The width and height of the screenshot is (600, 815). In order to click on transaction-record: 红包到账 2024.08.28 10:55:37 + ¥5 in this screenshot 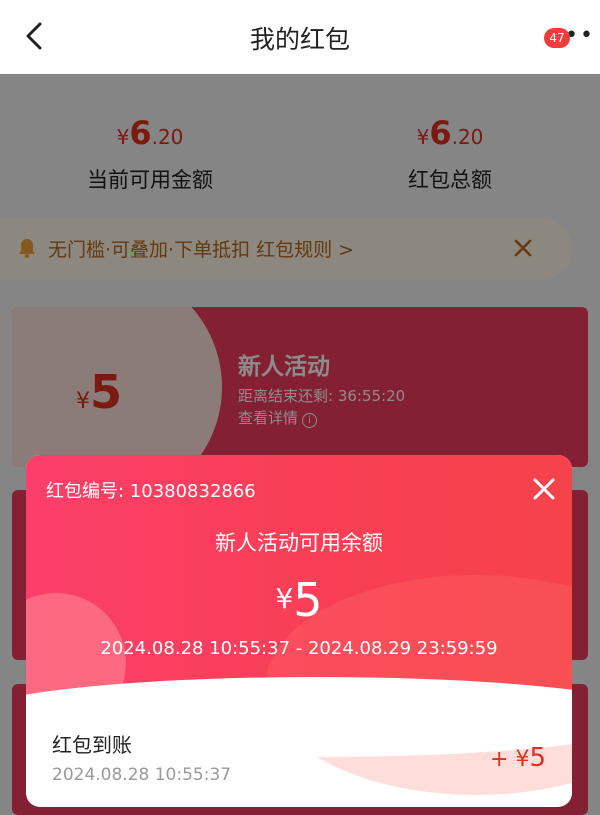, I will do `click(299, 759)`.